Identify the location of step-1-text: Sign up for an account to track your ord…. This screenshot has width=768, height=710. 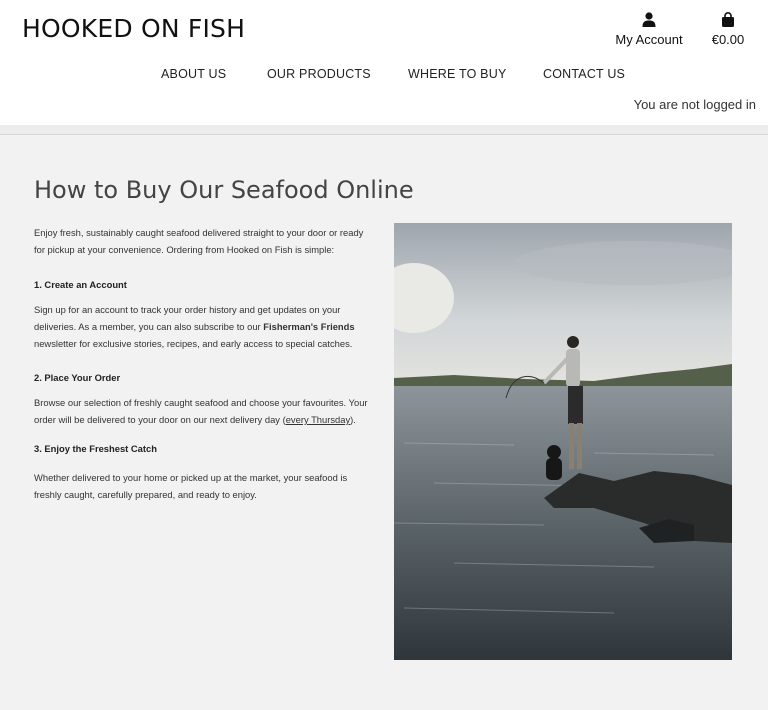
(204, 326).